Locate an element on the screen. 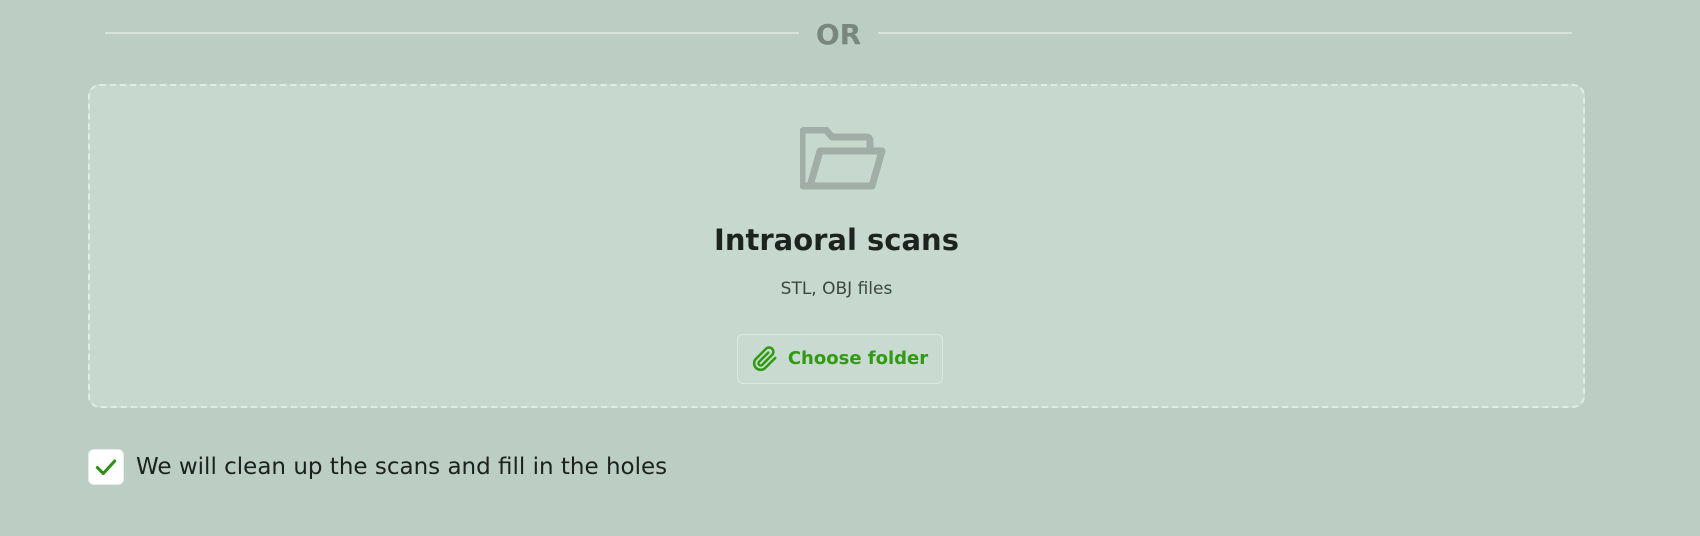 The height and width of the screenshot is (536, 1700). cleanup-checkbox is located at coordinates (106, 467).